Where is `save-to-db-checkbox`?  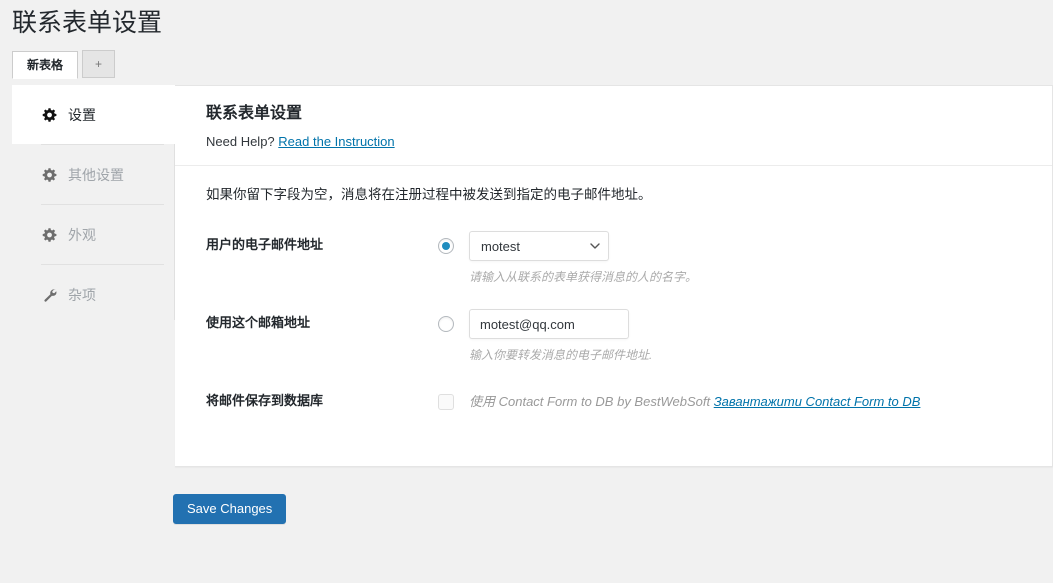 save-to-db-checkbox is located at coordinates (446, 402).